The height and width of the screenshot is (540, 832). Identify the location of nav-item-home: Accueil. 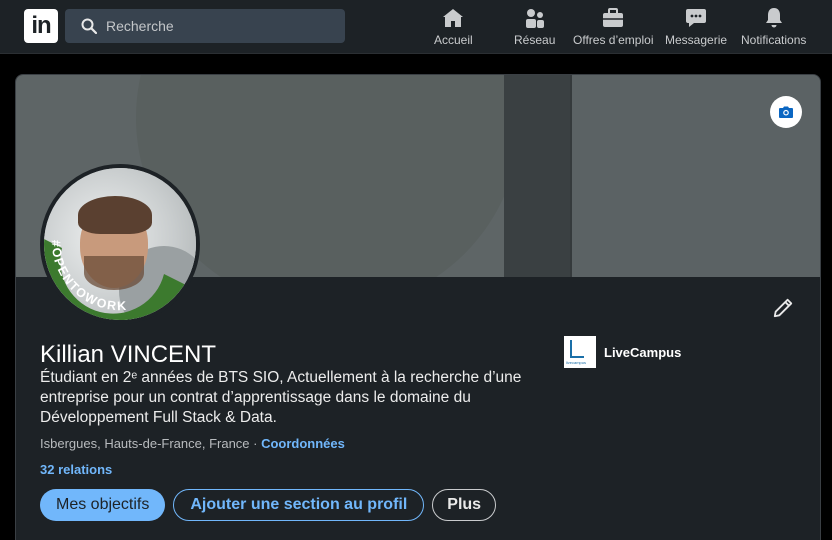
(453, 26).